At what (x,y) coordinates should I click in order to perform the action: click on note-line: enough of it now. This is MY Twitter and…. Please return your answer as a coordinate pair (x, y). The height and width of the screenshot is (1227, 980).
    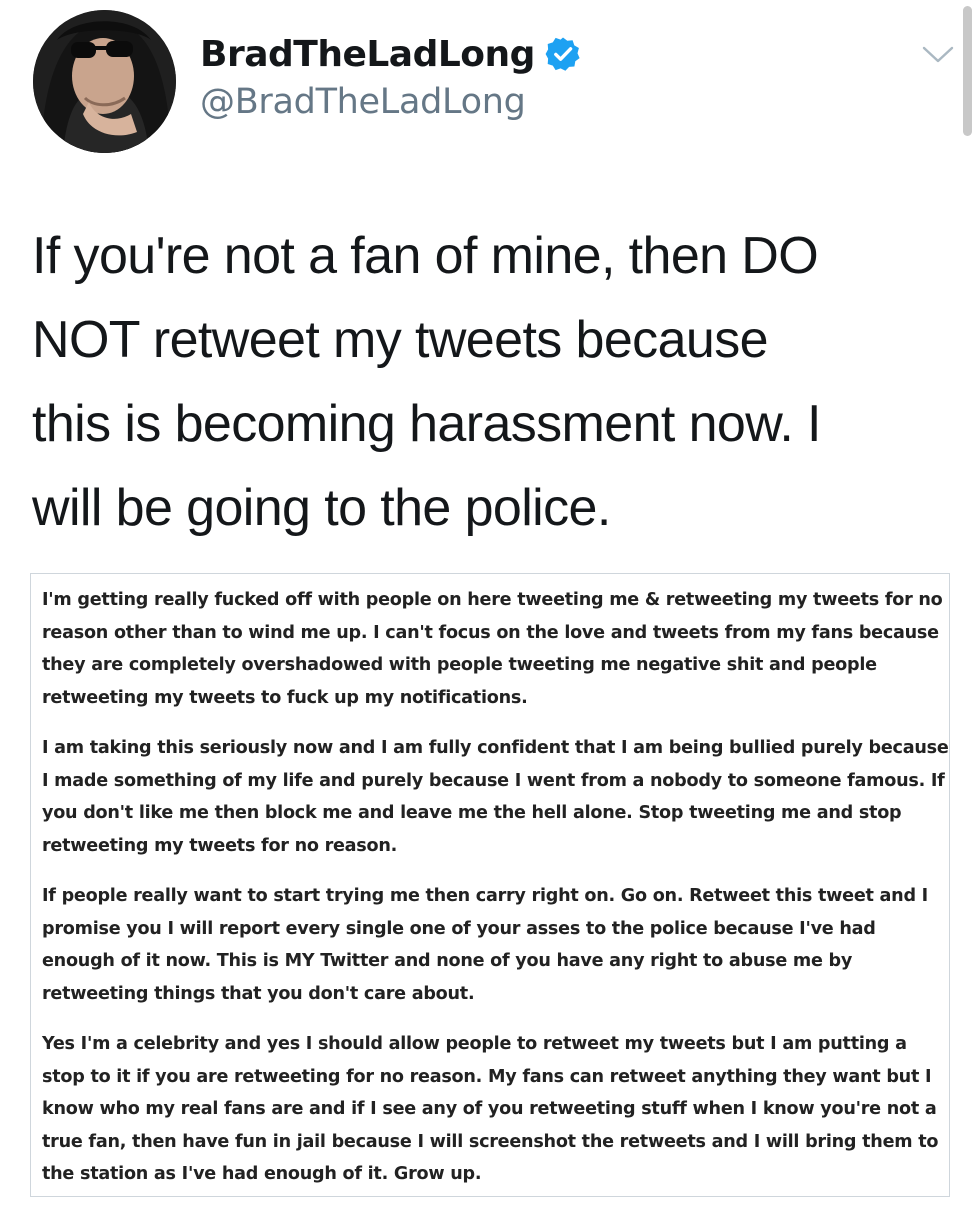
    Looking at the image, I should click on (447, 961).